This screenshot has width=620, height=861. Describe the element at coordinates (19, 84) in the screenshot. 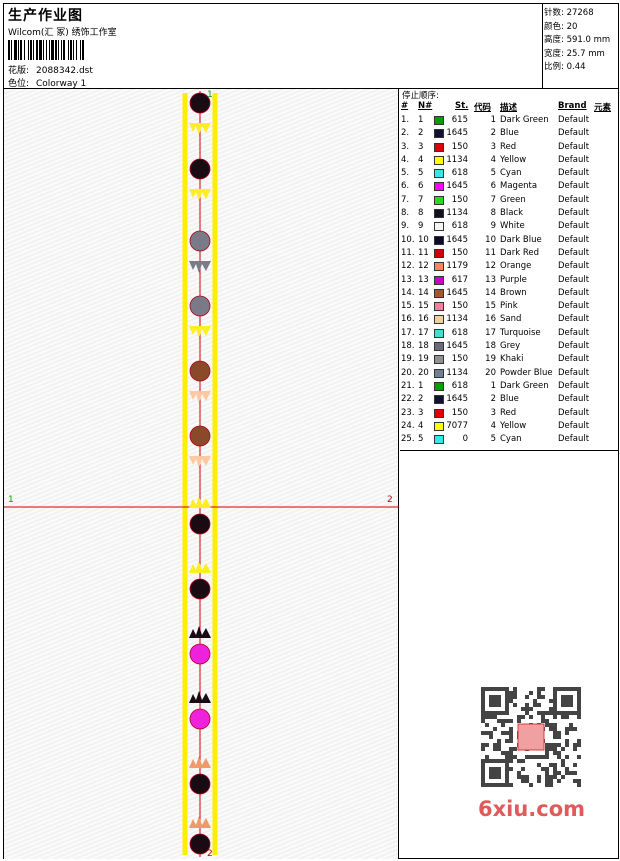

I see `colorway-label: 色位:` at that location.